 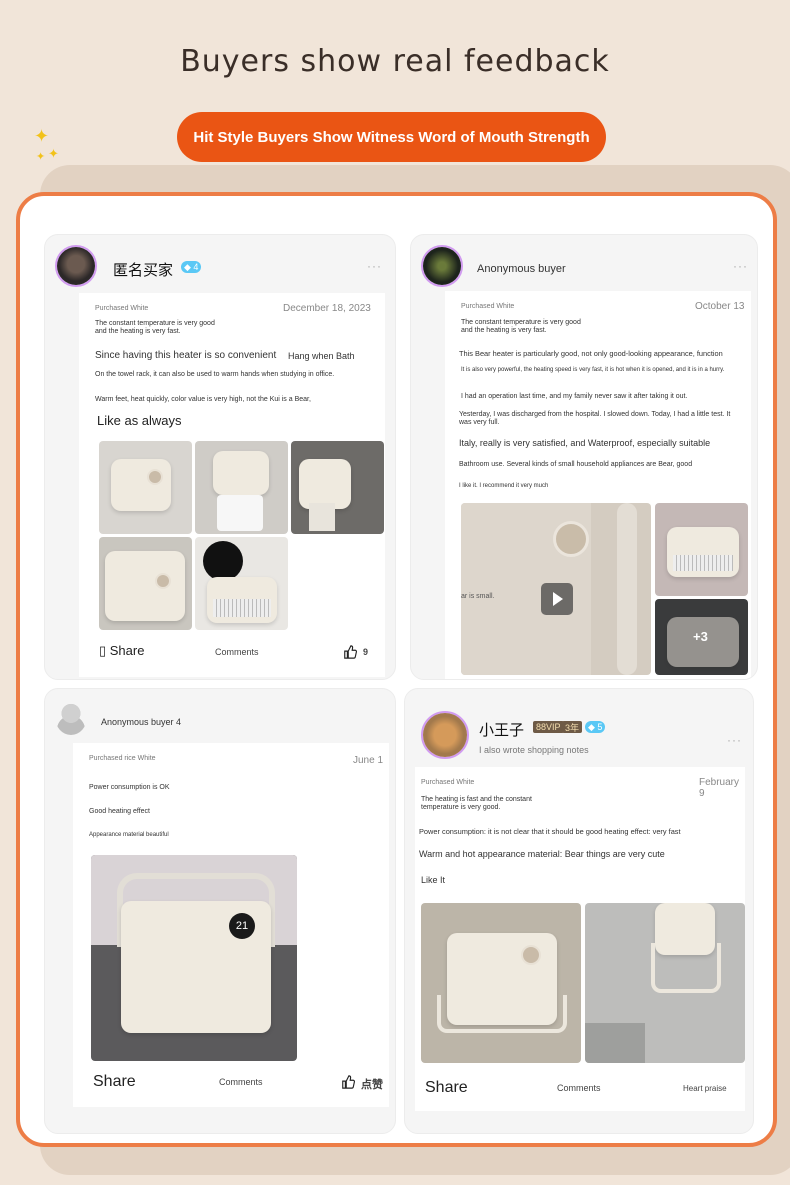 I want to click on review-text: Hang when Bath, so click(x=321, y=356).